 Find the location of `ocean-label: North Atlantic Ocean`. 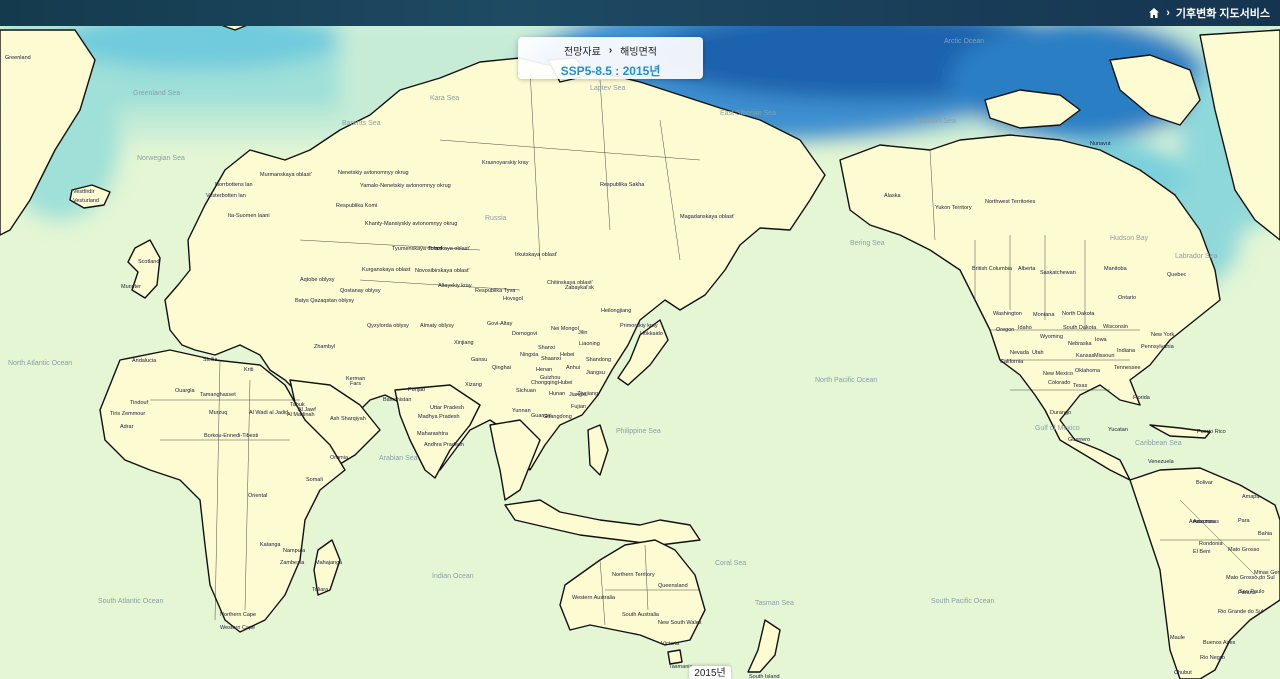

ocean-label: North Atlantic Ocean is located at coordinates (40, 363).